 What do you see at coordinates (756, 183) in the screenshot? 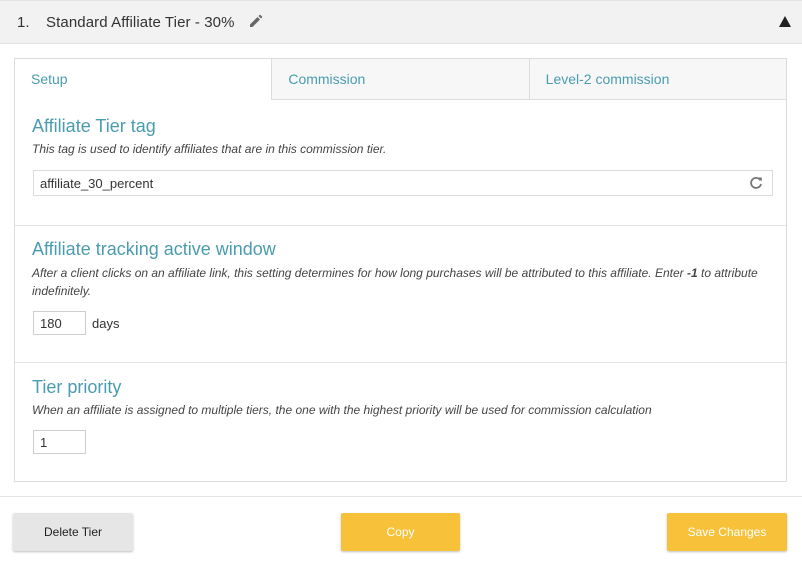
I see `refresh-icon` at bounding box center [756, 183].